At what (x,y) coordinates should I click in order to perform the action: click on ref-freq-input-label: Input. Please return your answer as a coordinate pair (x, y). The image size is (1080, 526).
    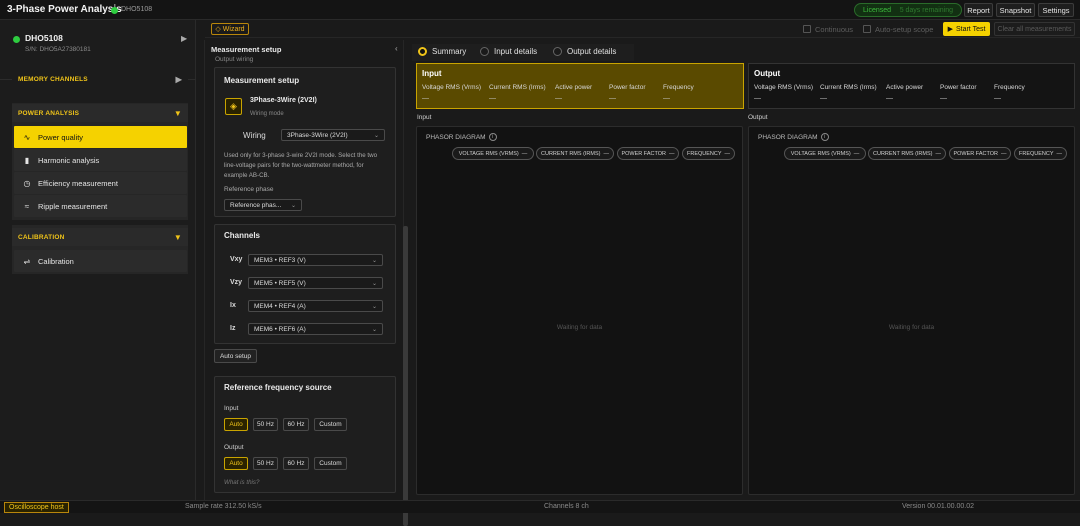
    Looking at the image, I should click on (231, 408).